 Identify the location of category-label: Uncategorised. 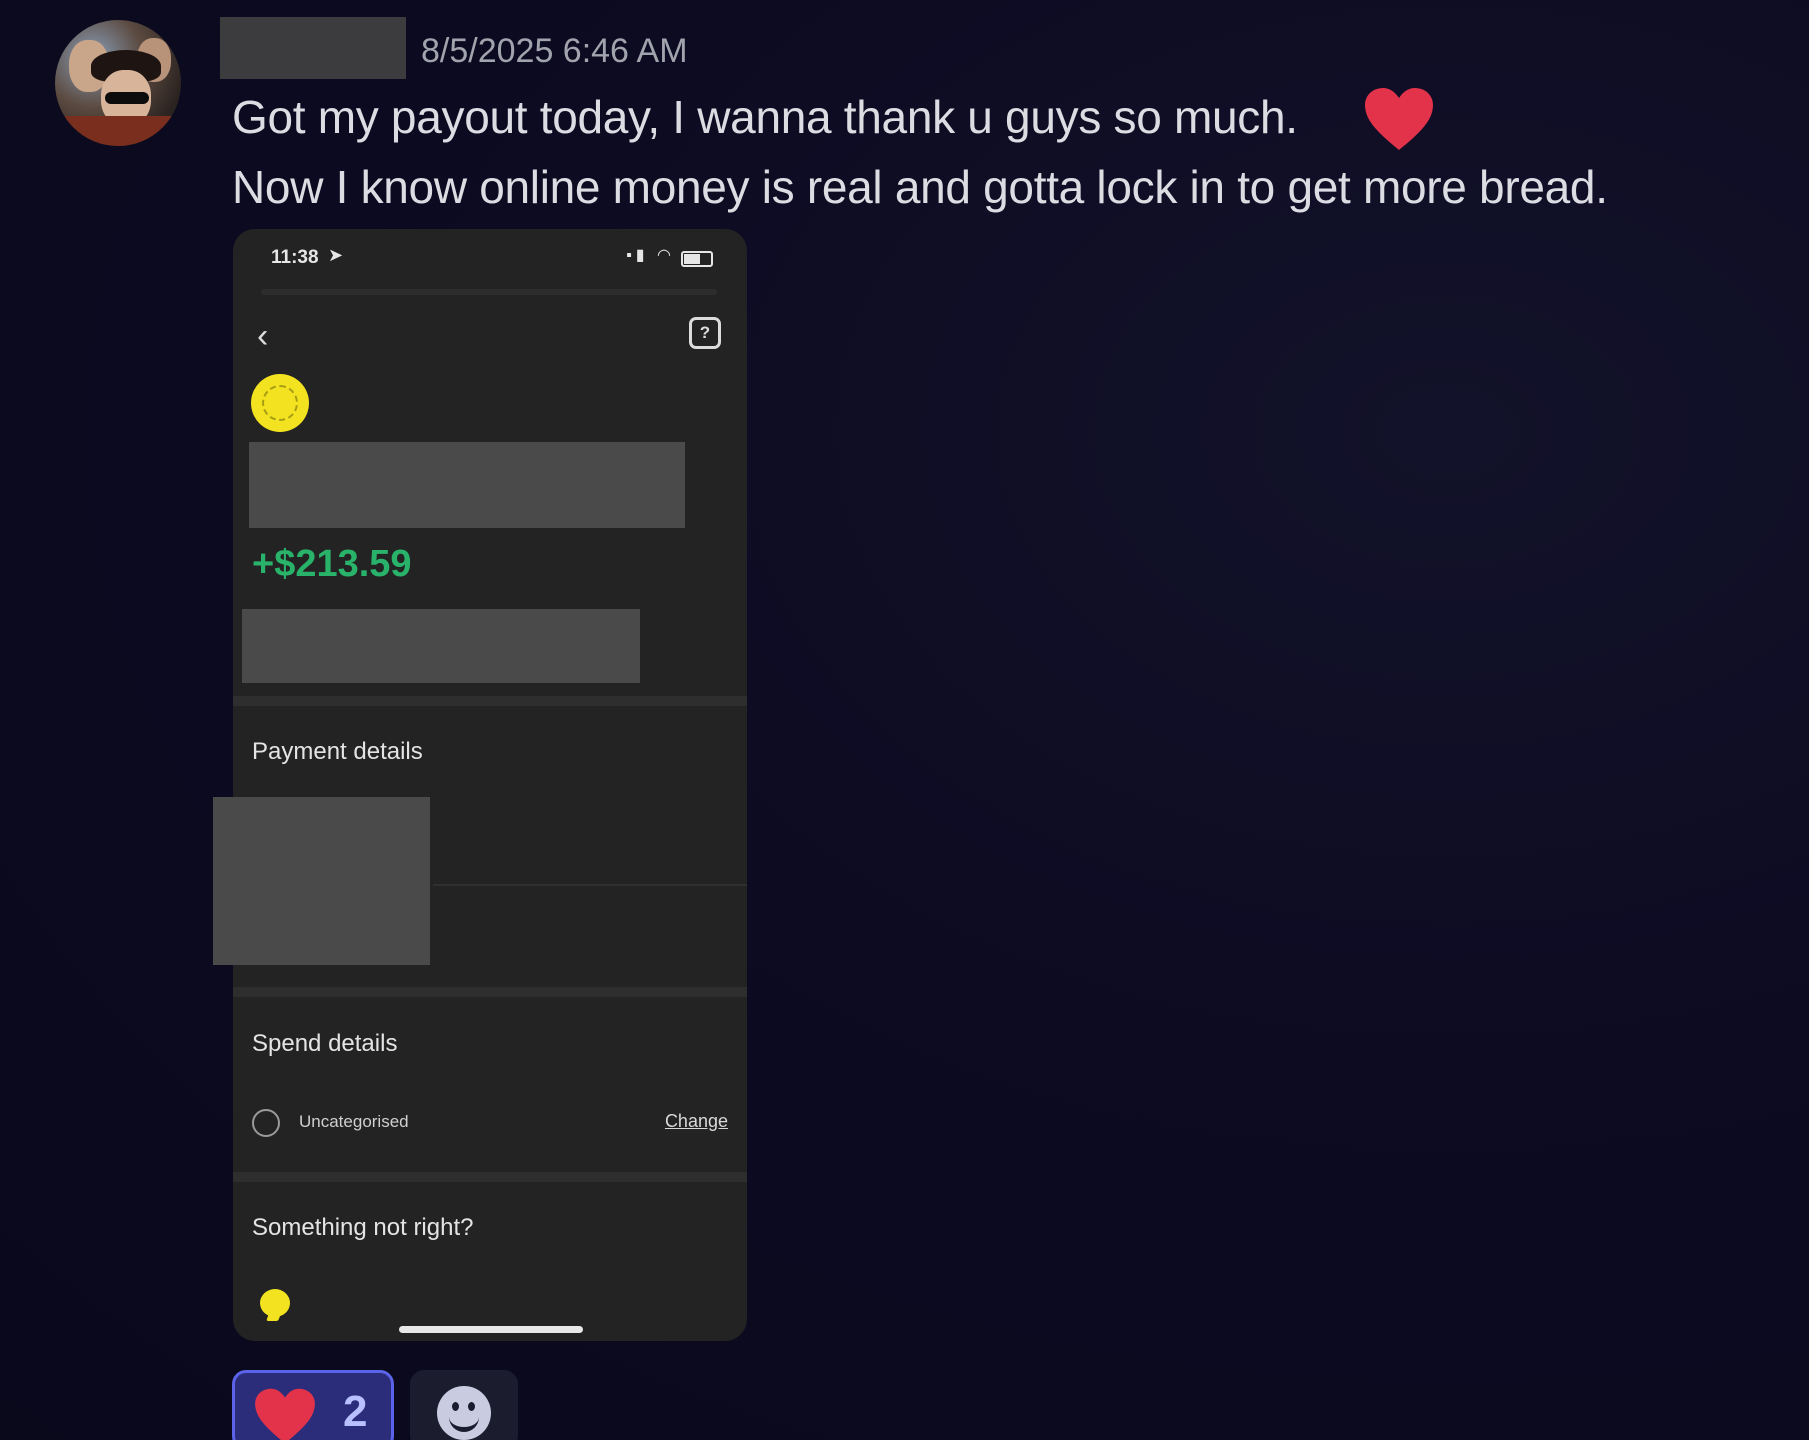
(354, 1121).